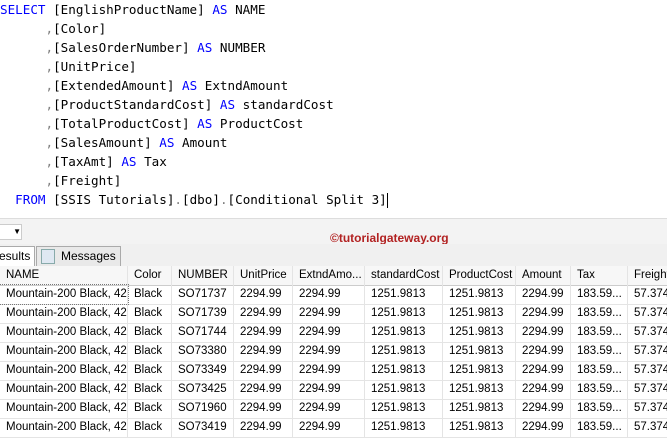 The width and height of the screenshot is (667, 438). I want to click on column-header: UnitPrice, so click(263, 275).